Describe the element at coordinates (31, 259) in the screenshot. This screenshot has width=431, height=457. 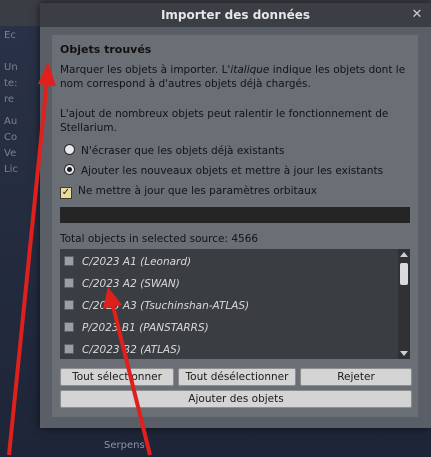
I see `annotation-arrow-left` at that location.